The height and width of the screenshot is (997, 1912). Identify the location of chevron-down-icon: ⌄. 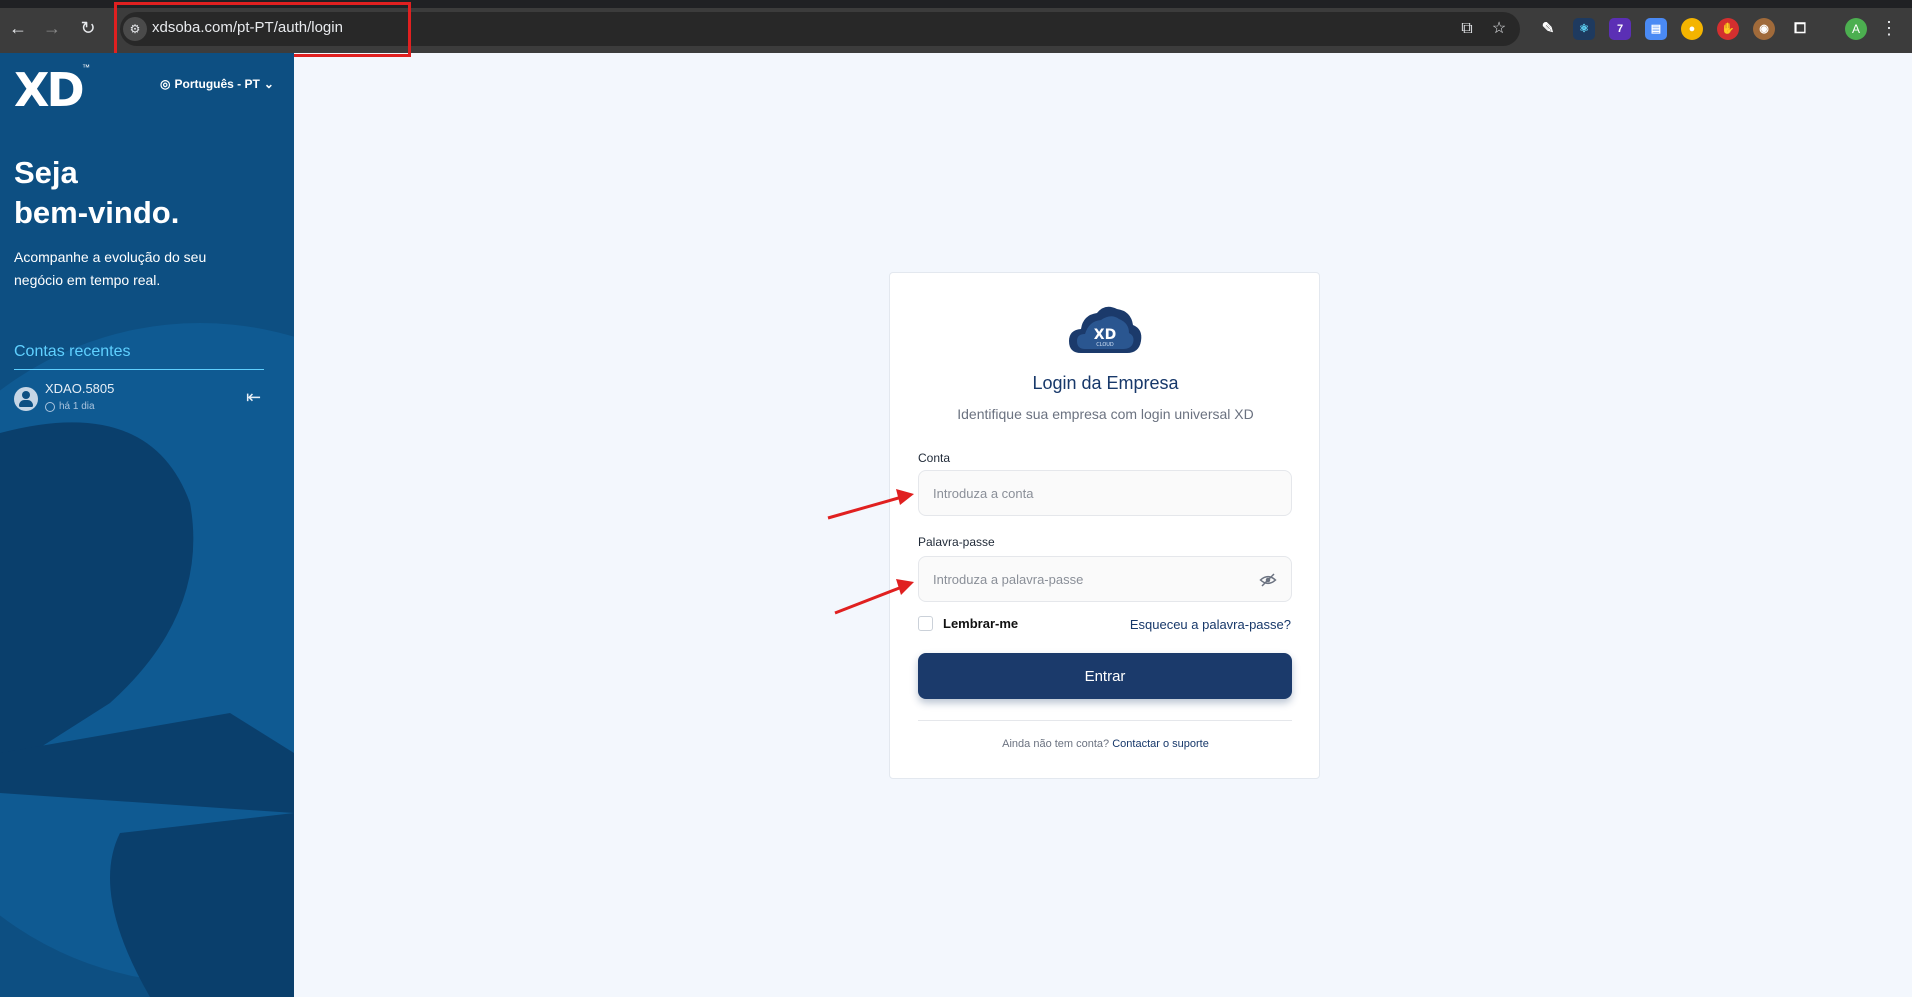
(268, 84).